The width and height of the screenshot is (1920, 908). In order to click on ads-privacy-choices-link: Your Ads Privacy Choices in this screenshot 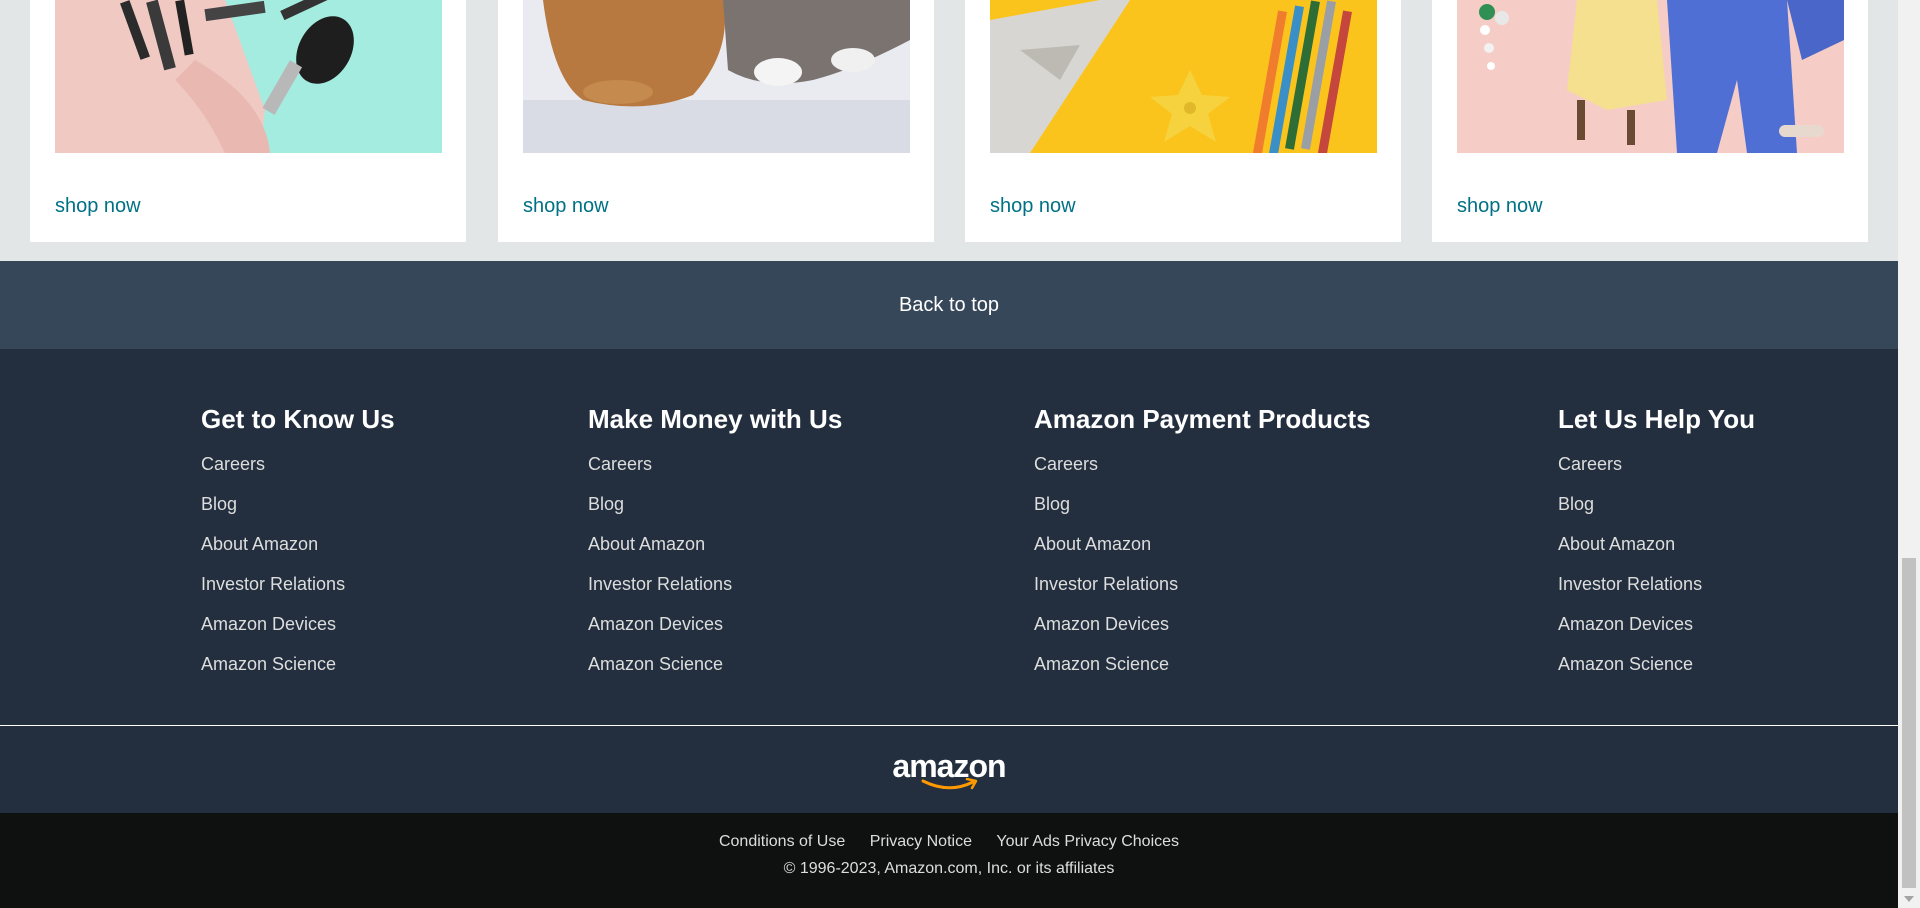, I will do `click(1087, 841)`.